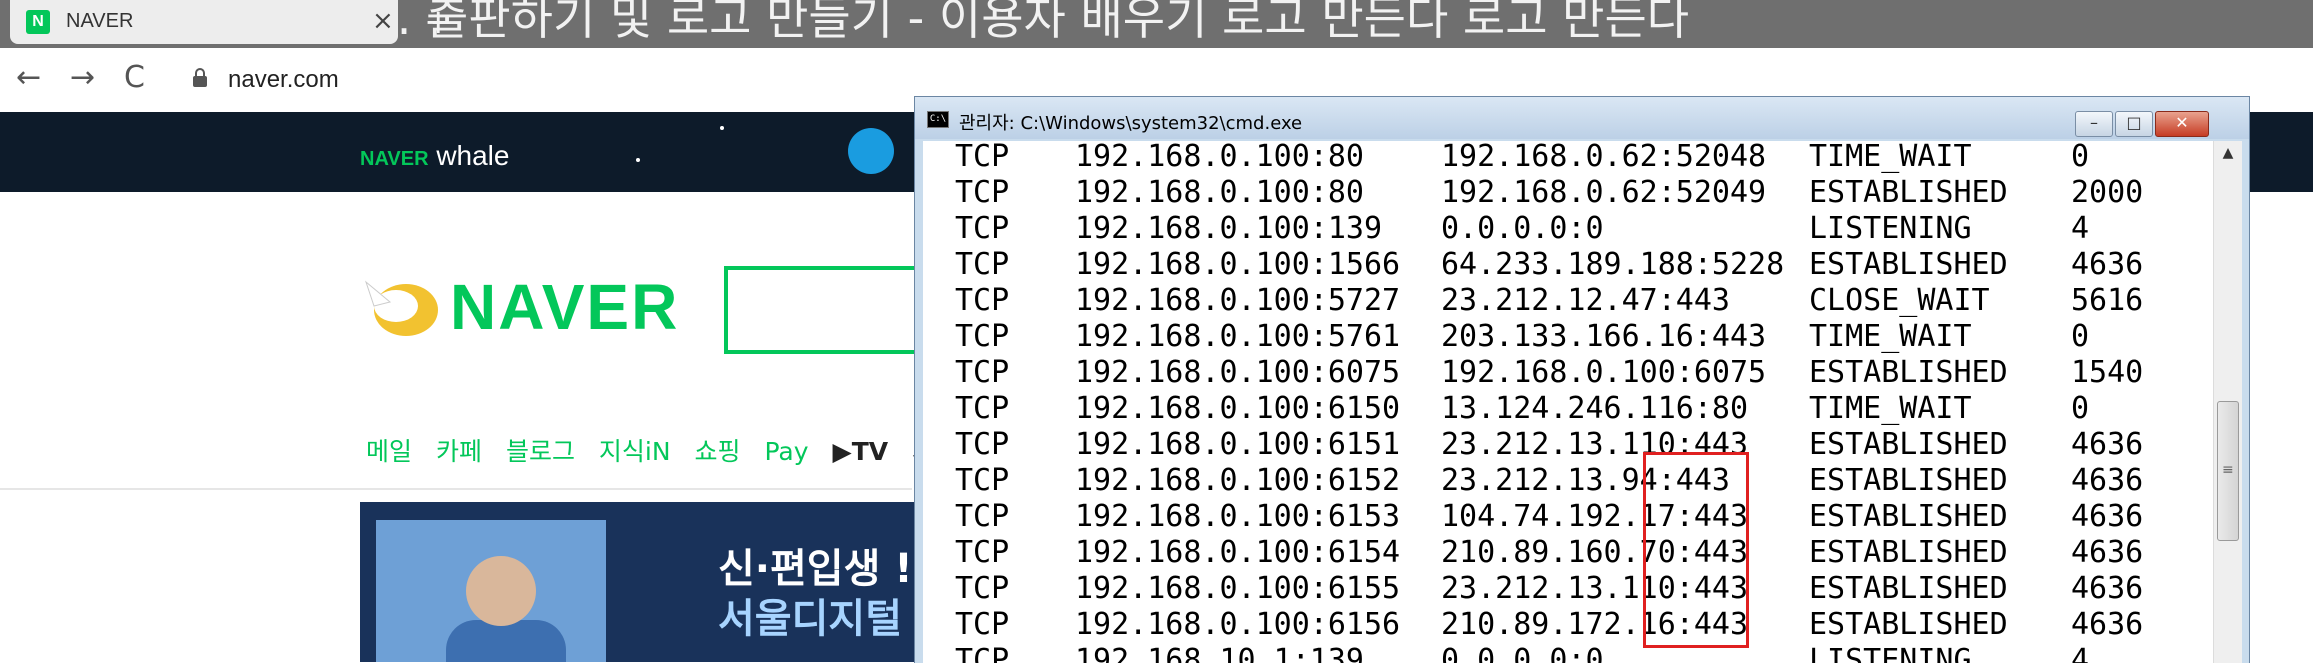 This screenshot has height=663, width=2313. I want to click on maximize-icon: □, so click(2134, 122).